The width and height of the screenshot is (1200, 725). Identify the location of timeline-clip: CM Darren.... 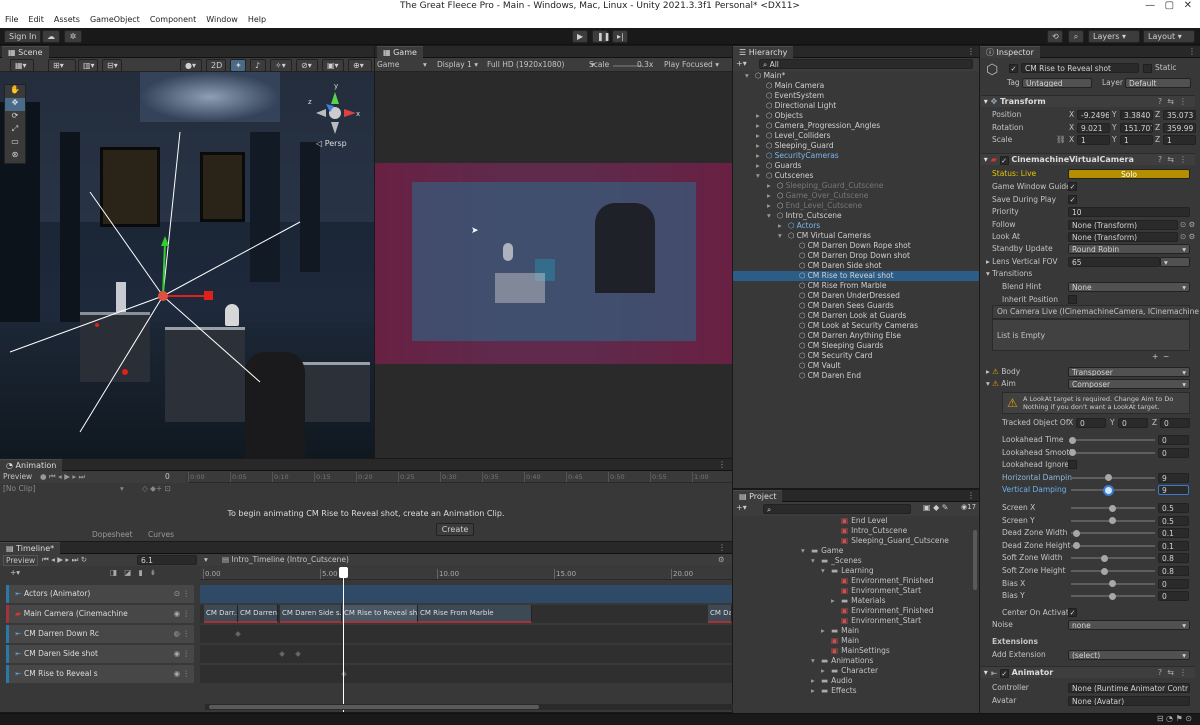
(258, 614).